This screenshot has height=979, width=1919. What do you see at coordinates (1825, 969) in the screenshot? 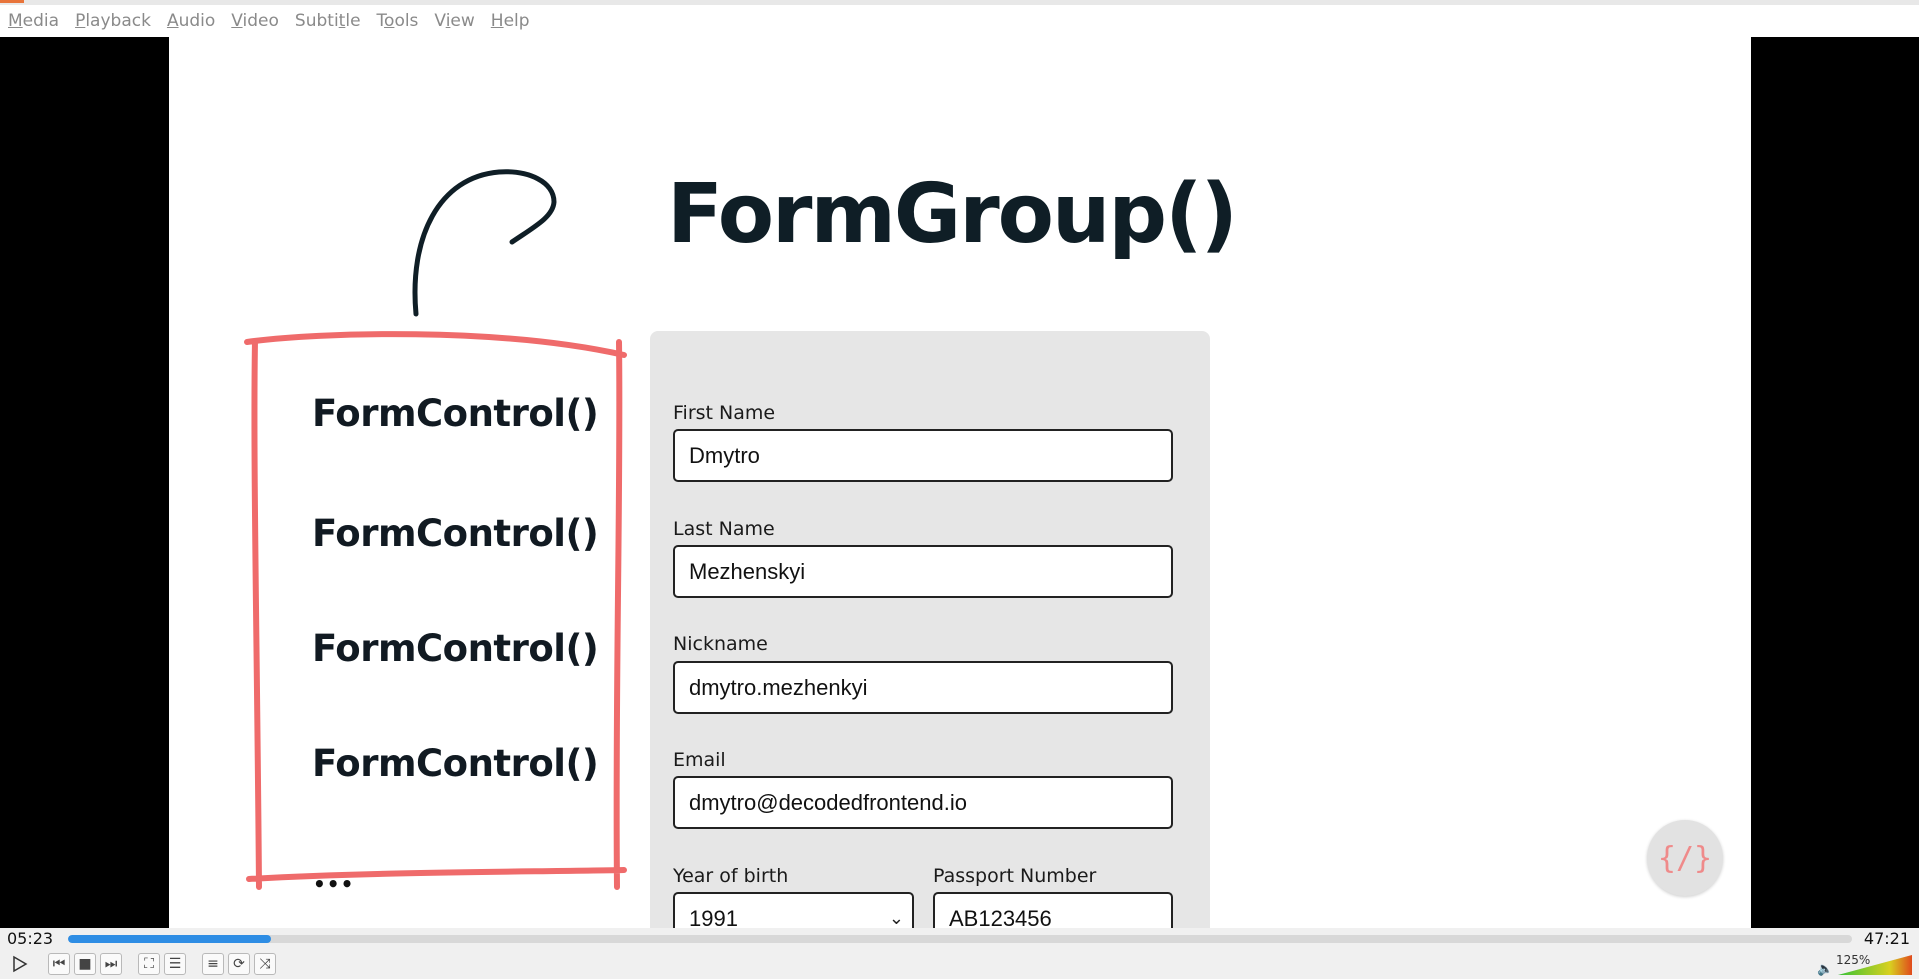
I see `speaker-icon: 🔈` at bounding box center [1825, 969].